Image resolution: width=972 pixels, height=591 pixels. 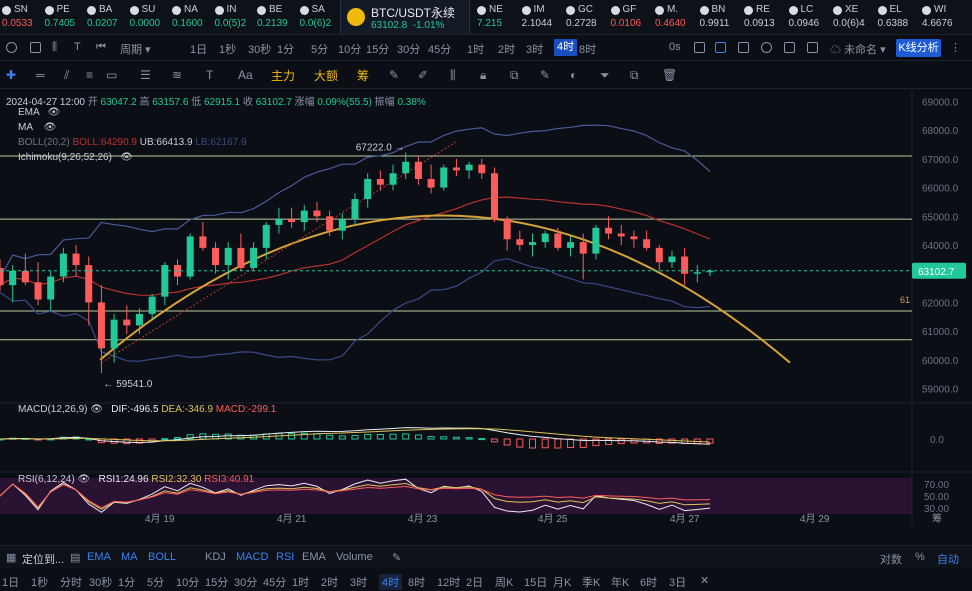 I want to click on main-ind-ma: MA, so click(x=129, y=557).